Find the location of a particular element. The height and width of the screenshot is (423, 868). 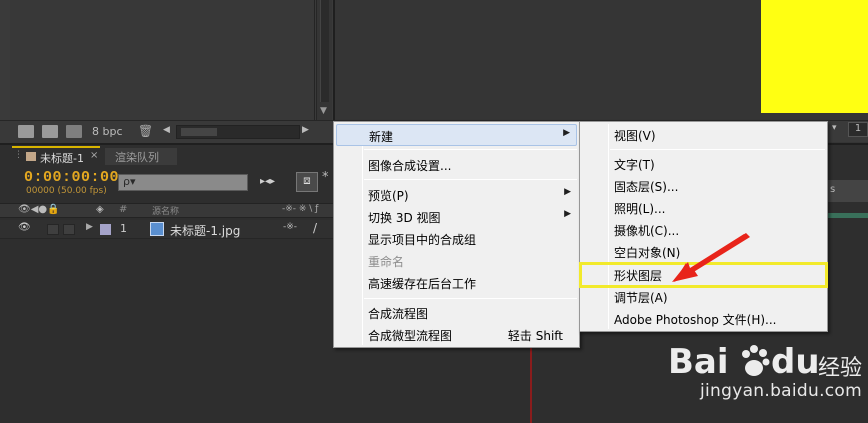

menu-item-label: 合成微型流程图 is located at coordinates (410, 336).